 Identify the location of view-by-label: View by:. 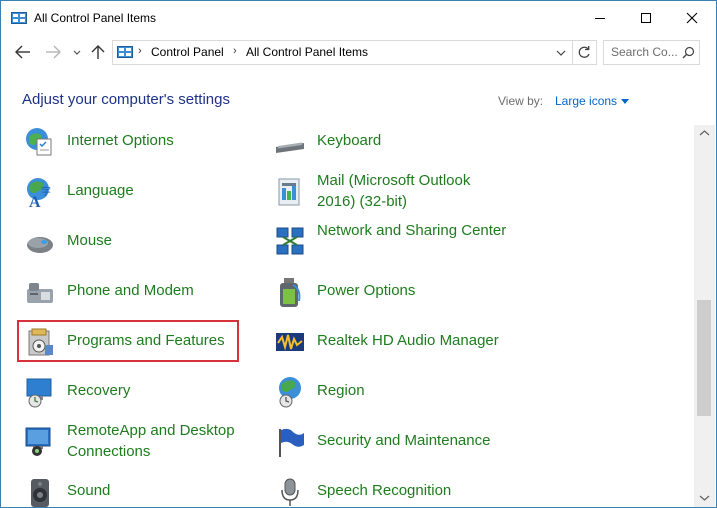
(521, 101).